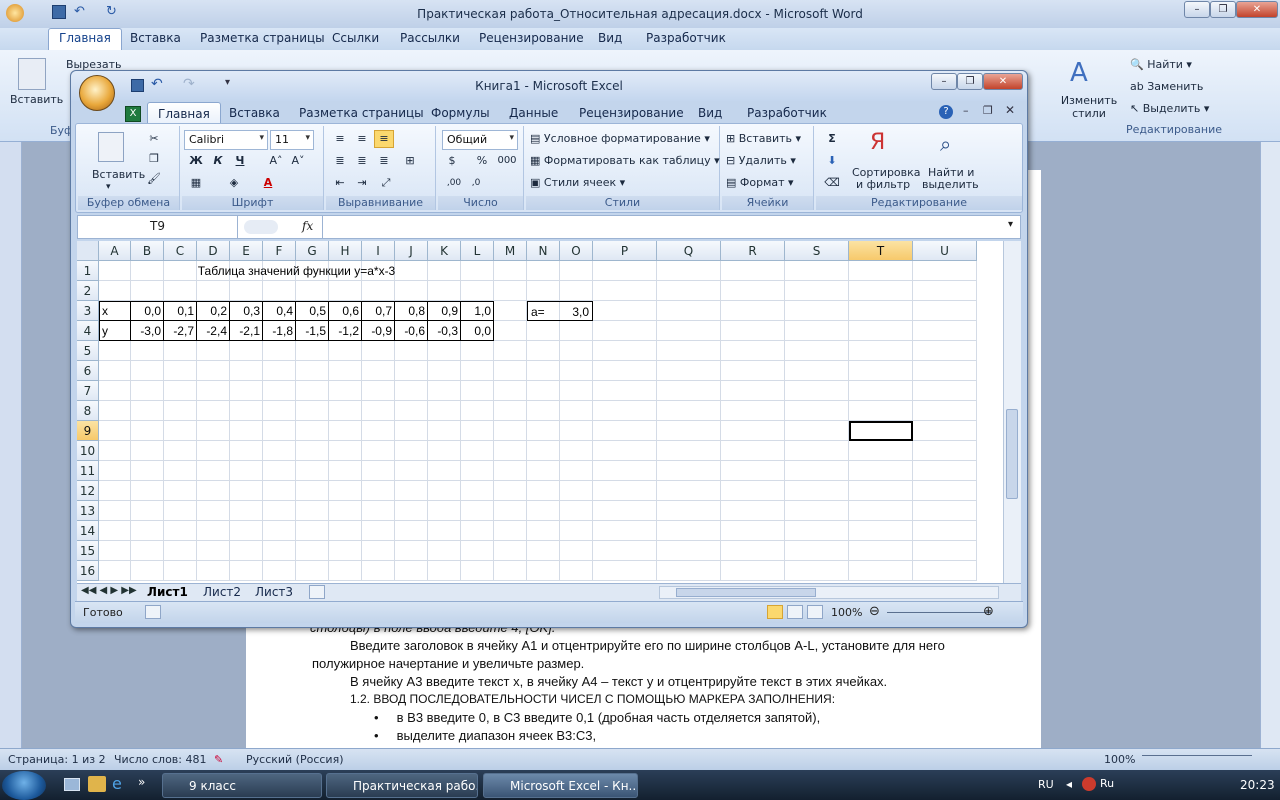 This screenshot has width=1280, height=800. What do you see at coordinates (970, 81) in the screenshot?
I see `excel-restore-button: ❐` at bounding box center [970, 81].